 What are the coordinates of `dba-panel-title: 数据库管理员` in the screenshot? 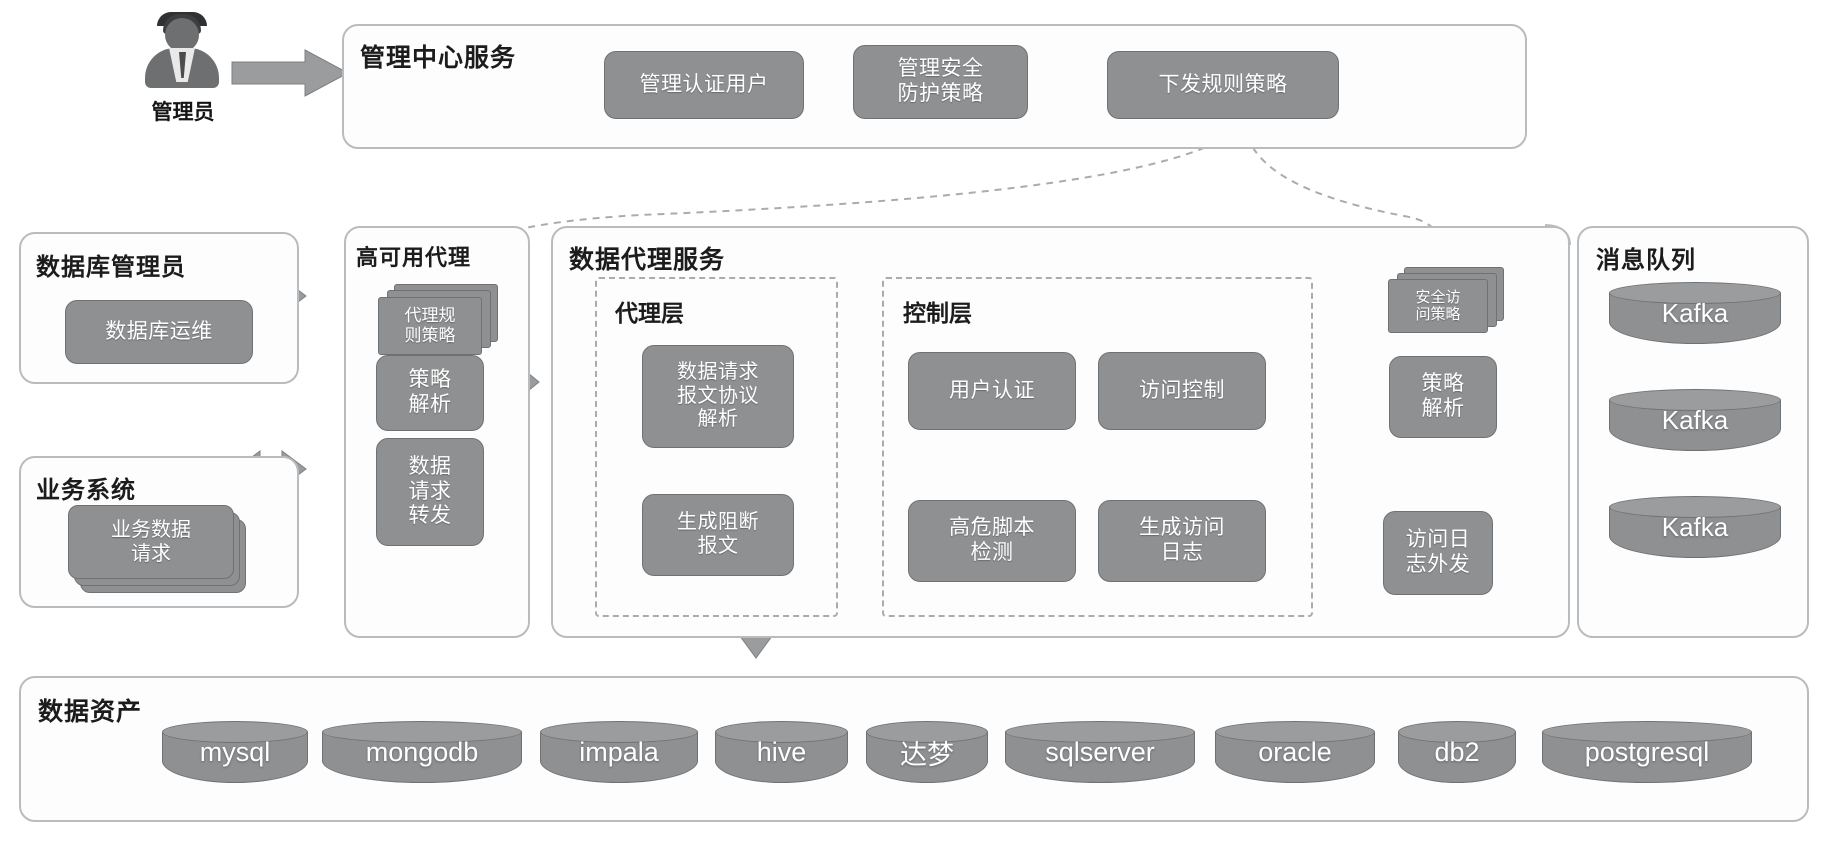 It's located at (111, 267).